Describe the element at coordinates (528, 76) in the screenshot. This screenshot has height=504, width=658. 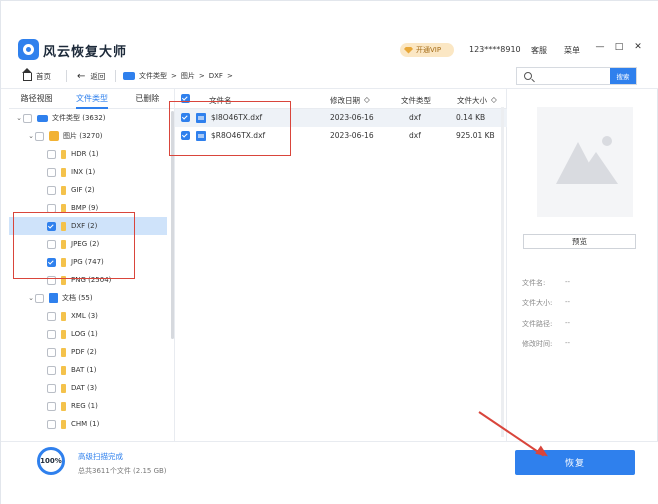
I see `search-icon` at that location.